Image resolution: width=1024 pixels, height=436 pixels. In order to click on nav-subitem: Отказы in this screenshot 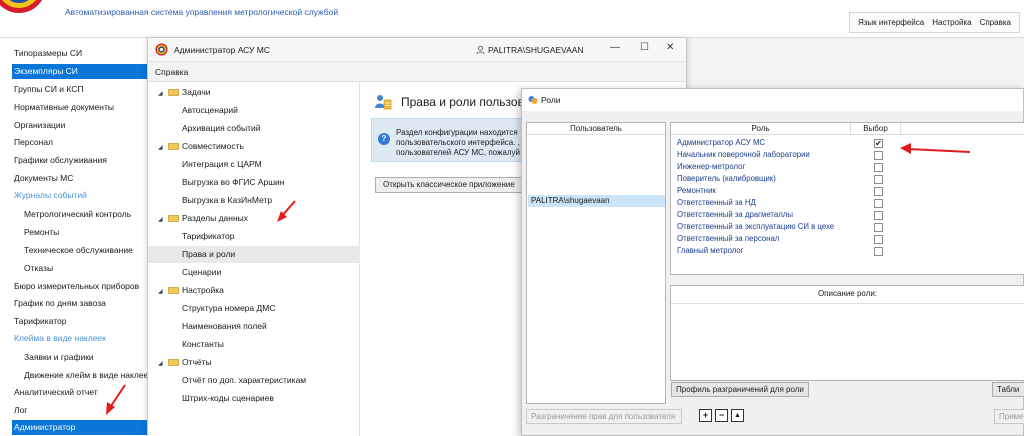, I will do `click(91, 268)`.